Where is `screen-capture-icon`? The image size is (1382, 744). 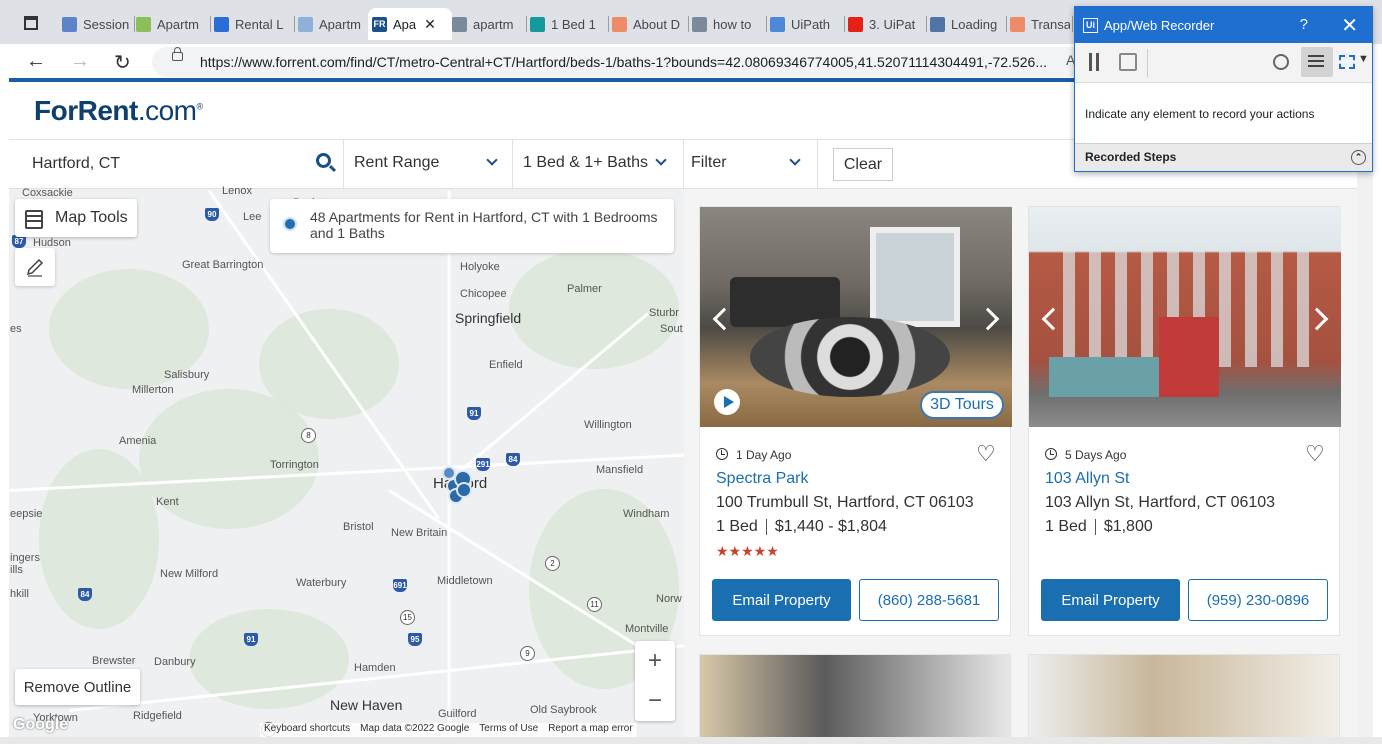 screen-capture-icon is located at coordinates (1347, 62).